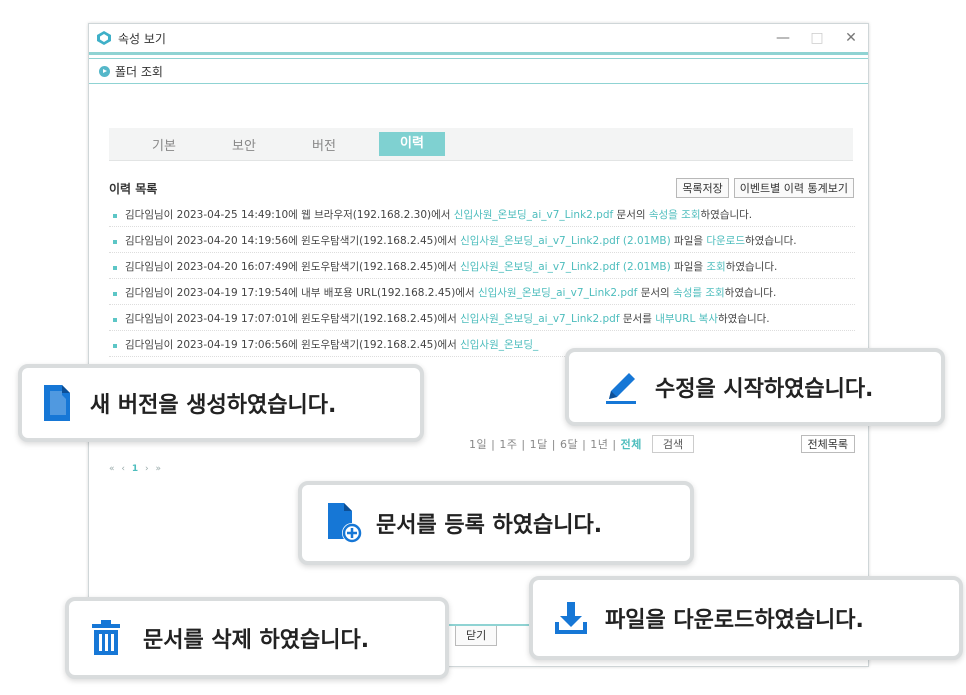 This screenshot has width=966, height=695. Describe the element at coordinates (164, 144) in the screenshot. I see `tab-basic: 기본` at that location.